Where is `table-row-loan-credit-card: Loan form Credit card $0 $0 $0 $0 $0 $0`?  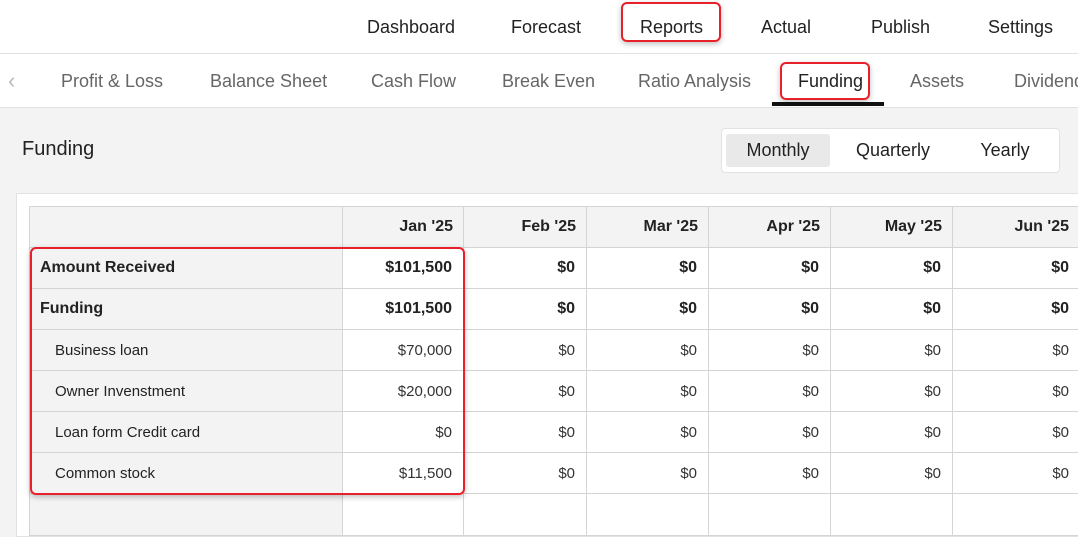 table-row-loan-credit-card: Loan form Credit card $0 $0 $0 $0 $0 $0 is located at coordinates (553, 432).